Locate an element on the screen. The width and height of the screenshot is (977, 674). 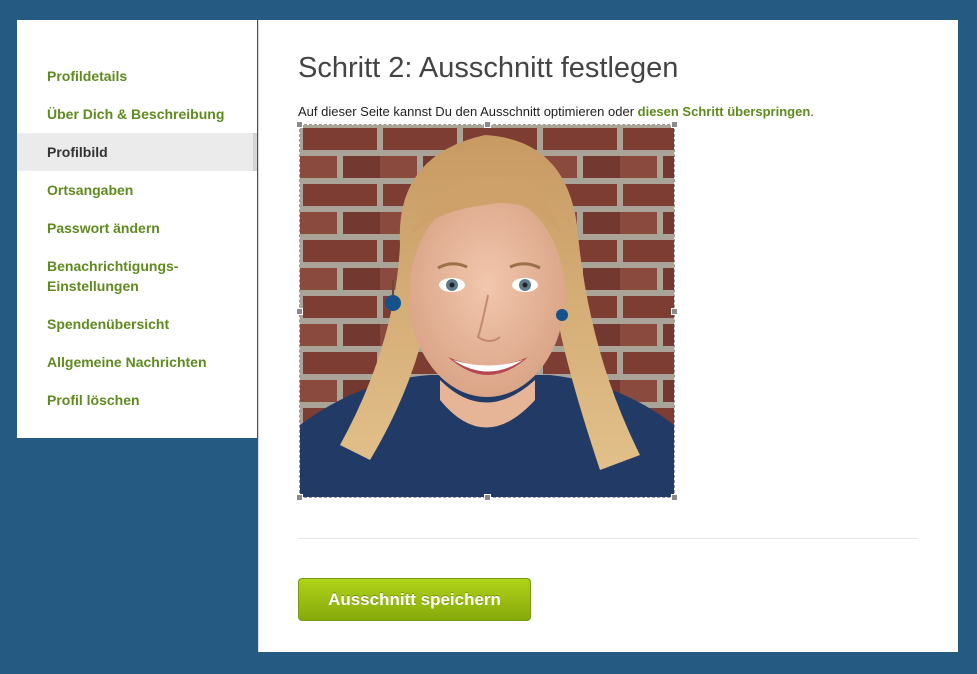
sidebar-item-profilbild: Profilbild is located at coordinates (137, 152).